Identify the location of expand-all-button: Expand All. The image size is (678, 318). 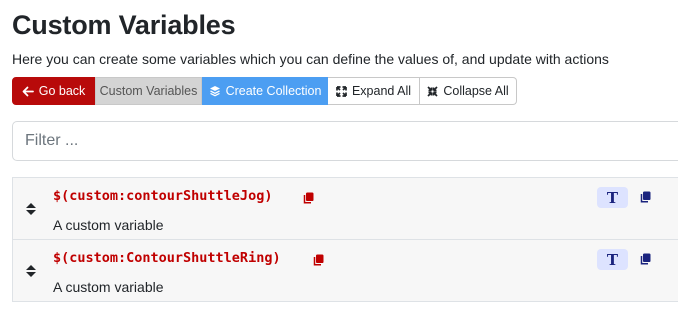
(374, 91).